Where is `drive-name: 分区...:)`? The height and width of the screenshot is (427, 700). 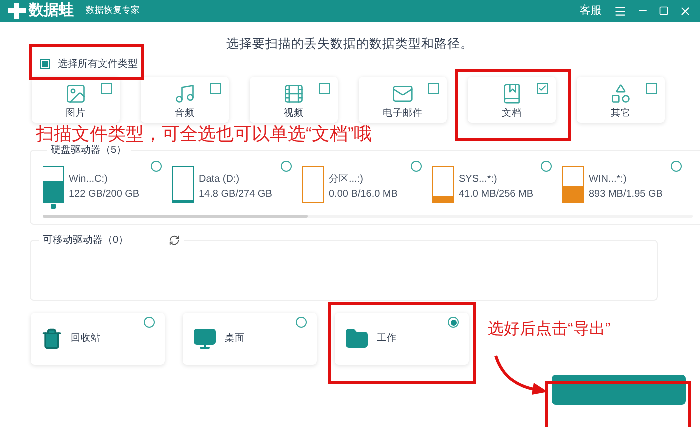
drive-name: 分区...:) is located at coordinates (346, 180).